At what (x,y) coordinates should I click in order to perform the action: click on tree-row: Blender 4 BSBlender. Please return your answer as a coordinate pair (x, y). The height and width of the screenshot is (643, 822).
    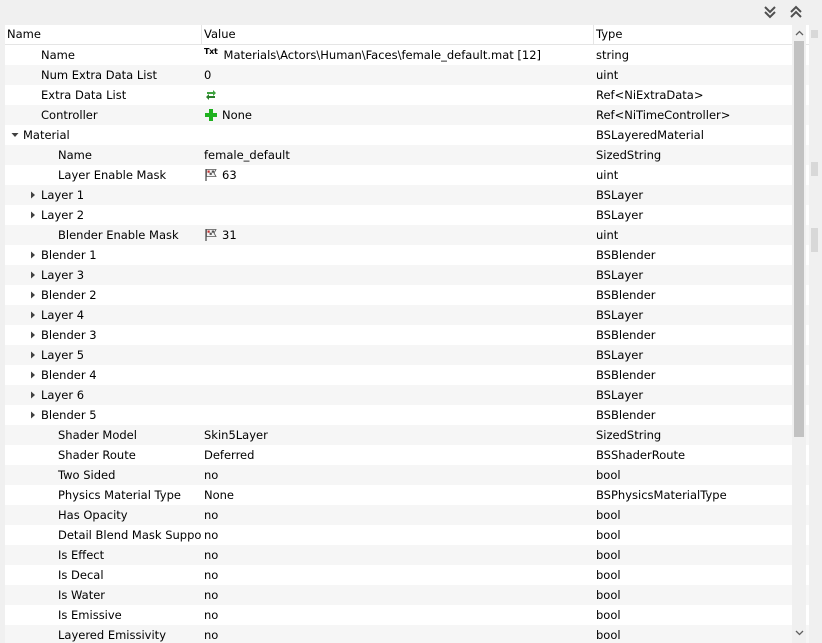
    Looking at the image, I should click on (407, 375).